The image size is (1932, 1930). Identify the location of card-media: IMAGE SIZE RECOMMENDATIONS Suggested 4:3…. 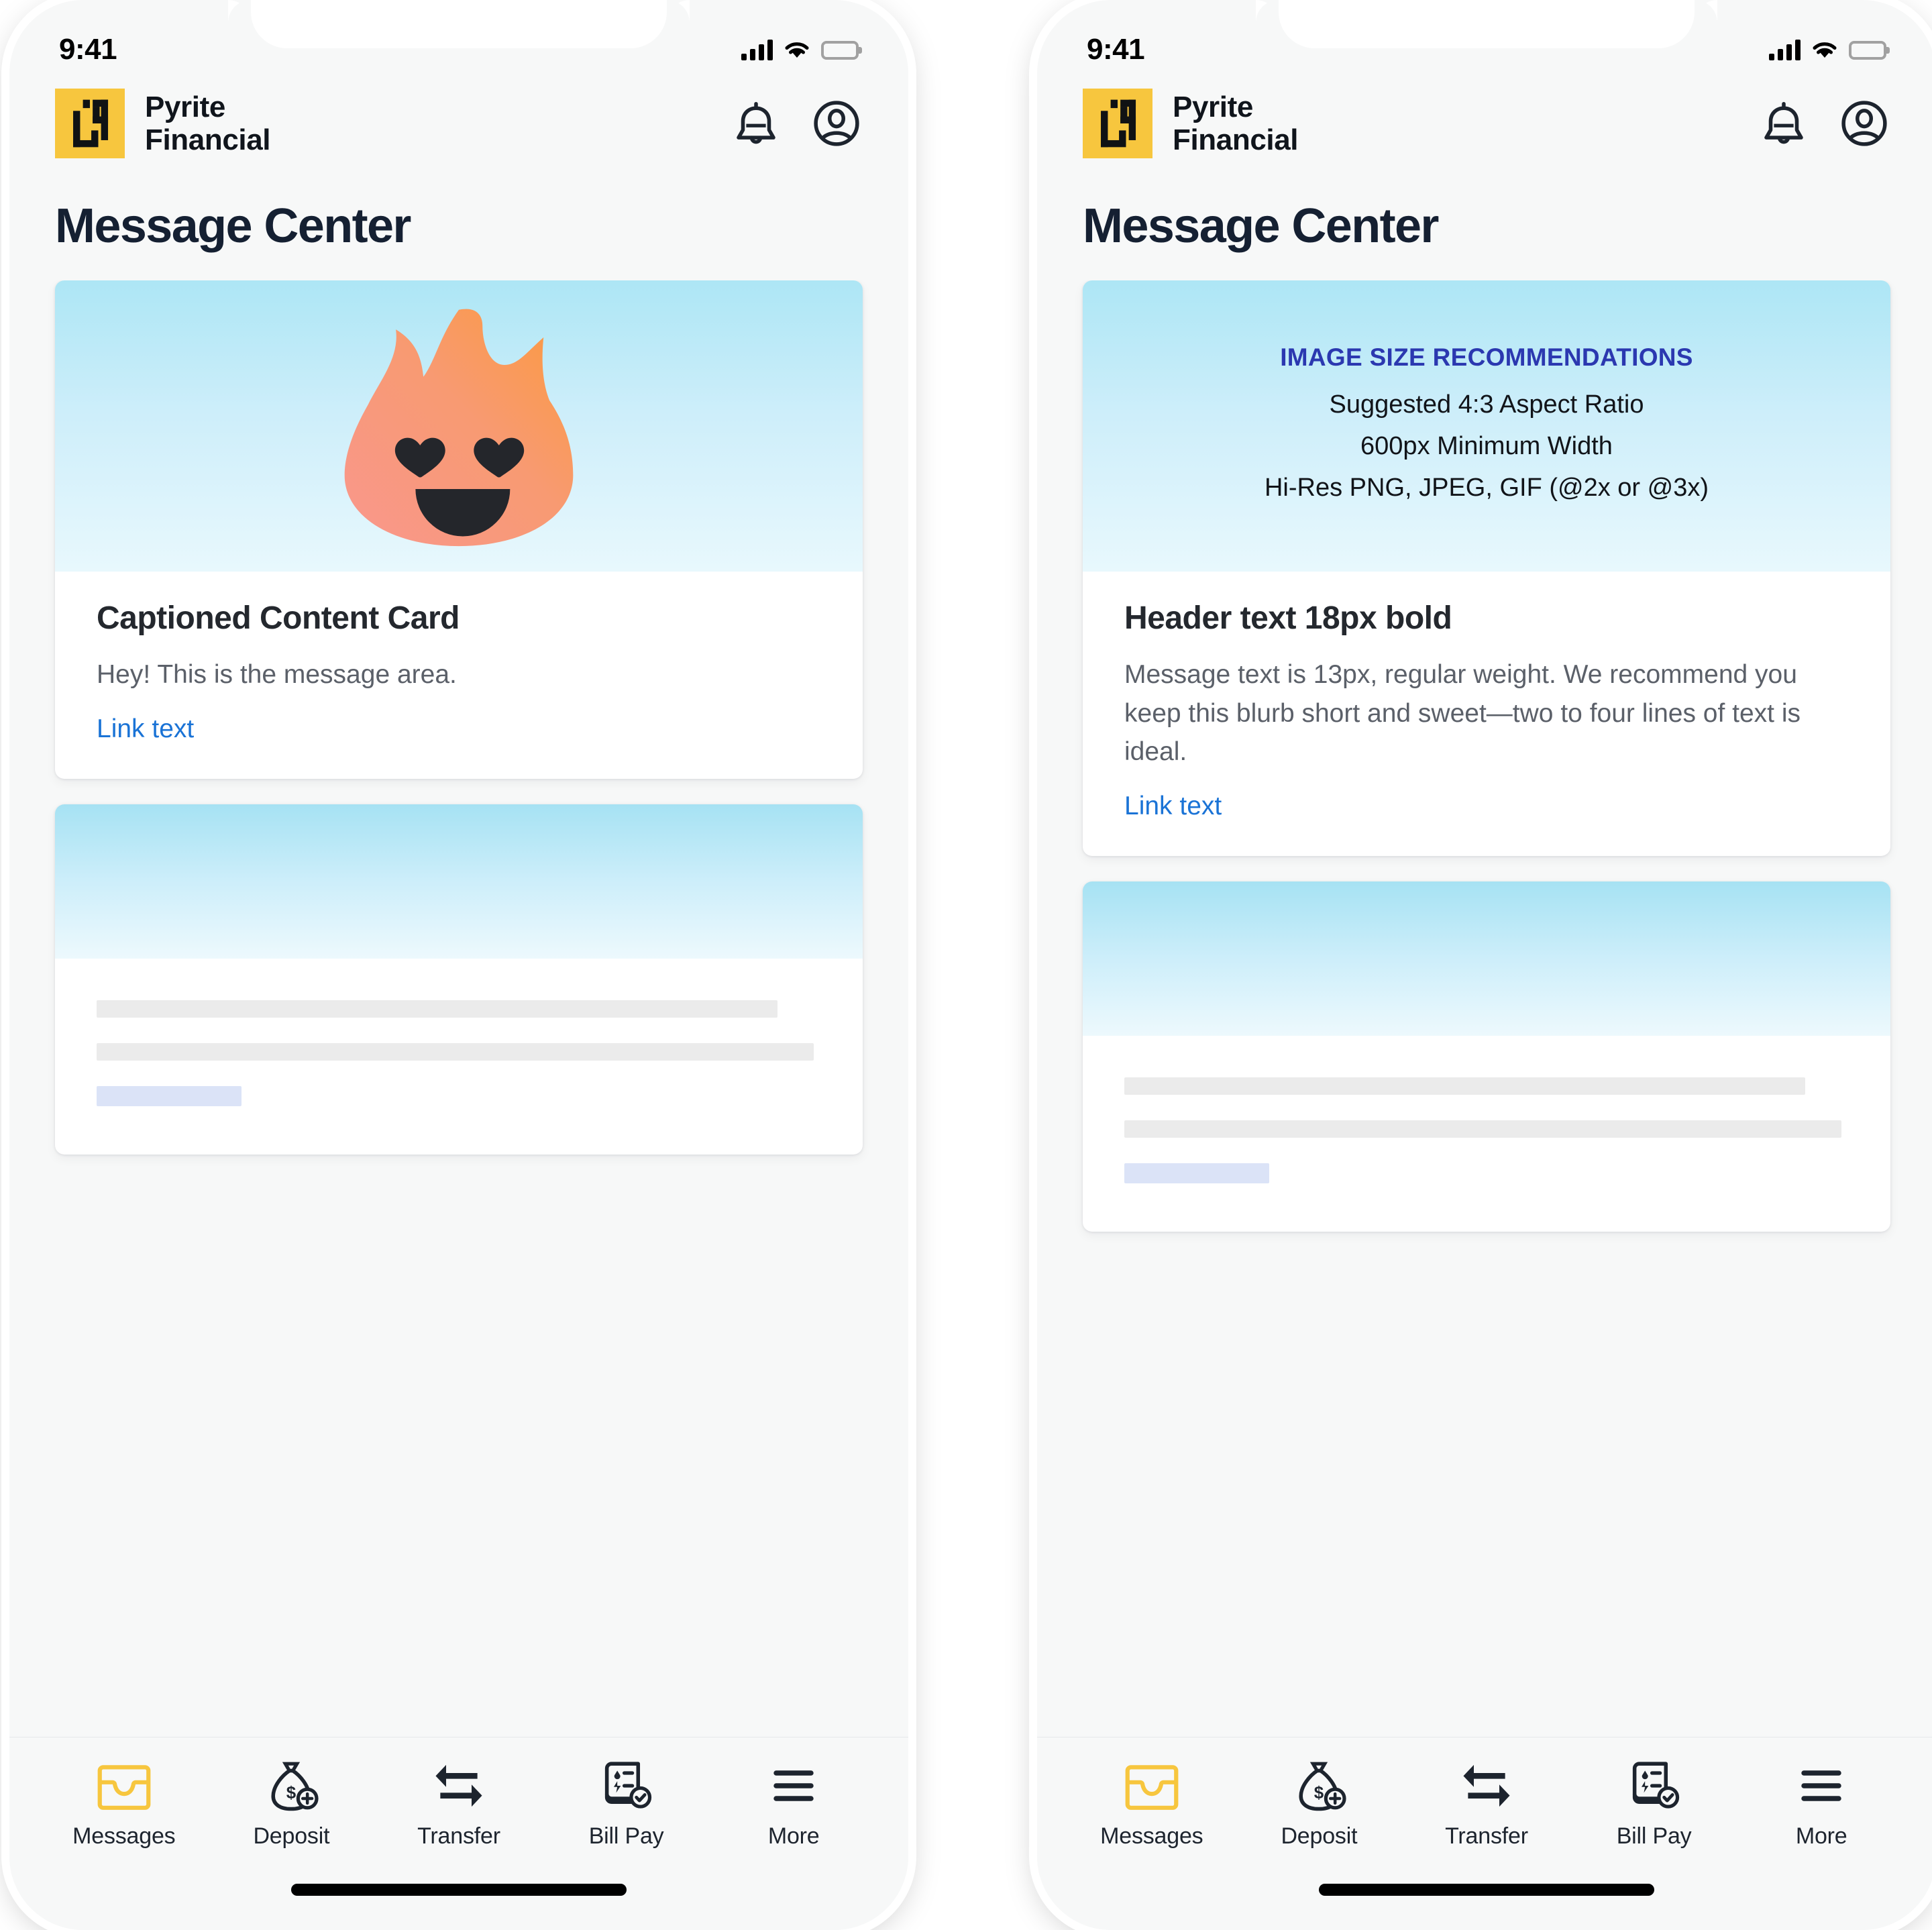
(1486, 426).